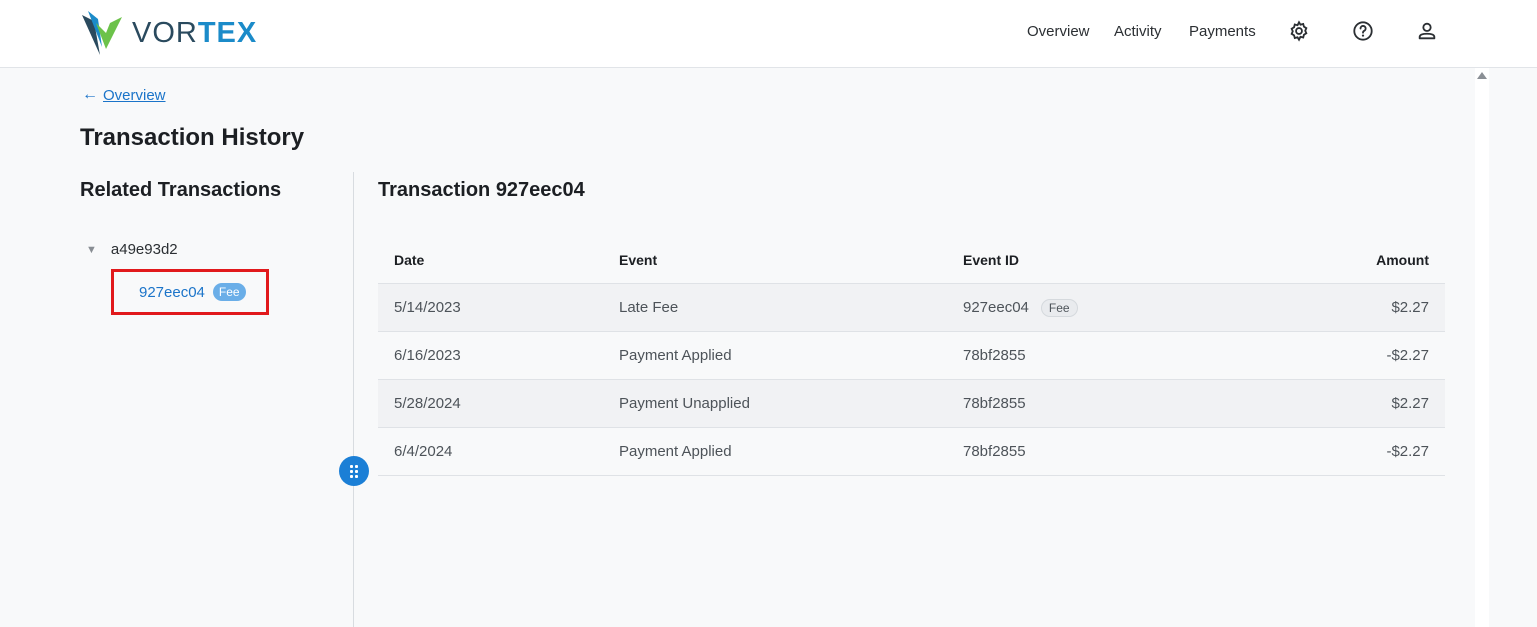 Image resolution: width=1537 pixels, height=627 pixels. Describe the element at coordinates (911, 452) in the screenshot. I see `table-row: 6/4/2024 Payment Applied 78bf2855 -$2.27` at that location.